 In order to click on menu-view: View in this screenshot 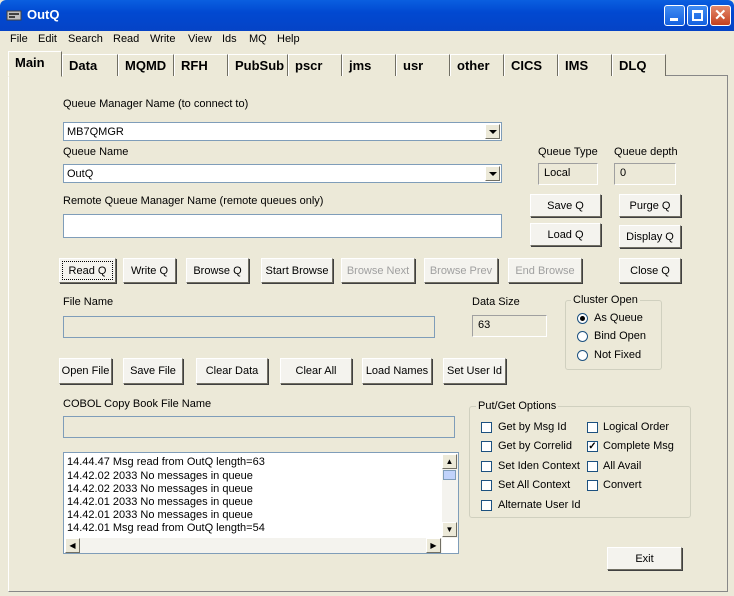, I will do `click(200, 39)`.